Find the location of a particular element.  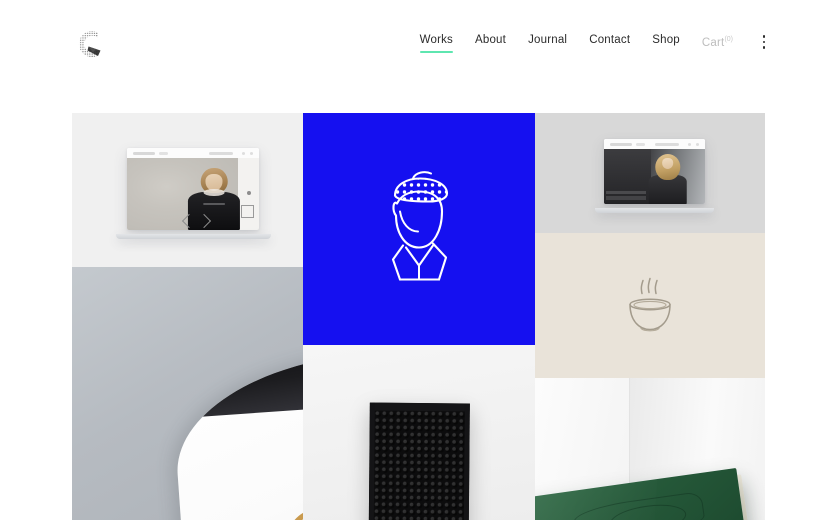

gallery-tile-bubble-mailer-packaging is located at coordinates (419, 432).